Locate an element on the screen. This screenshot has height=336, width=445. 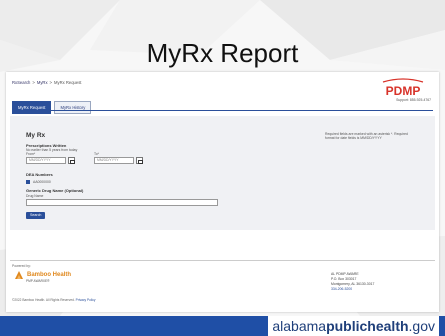
tab-myrx-history: MyRx History is located at coordinates (73, 107).